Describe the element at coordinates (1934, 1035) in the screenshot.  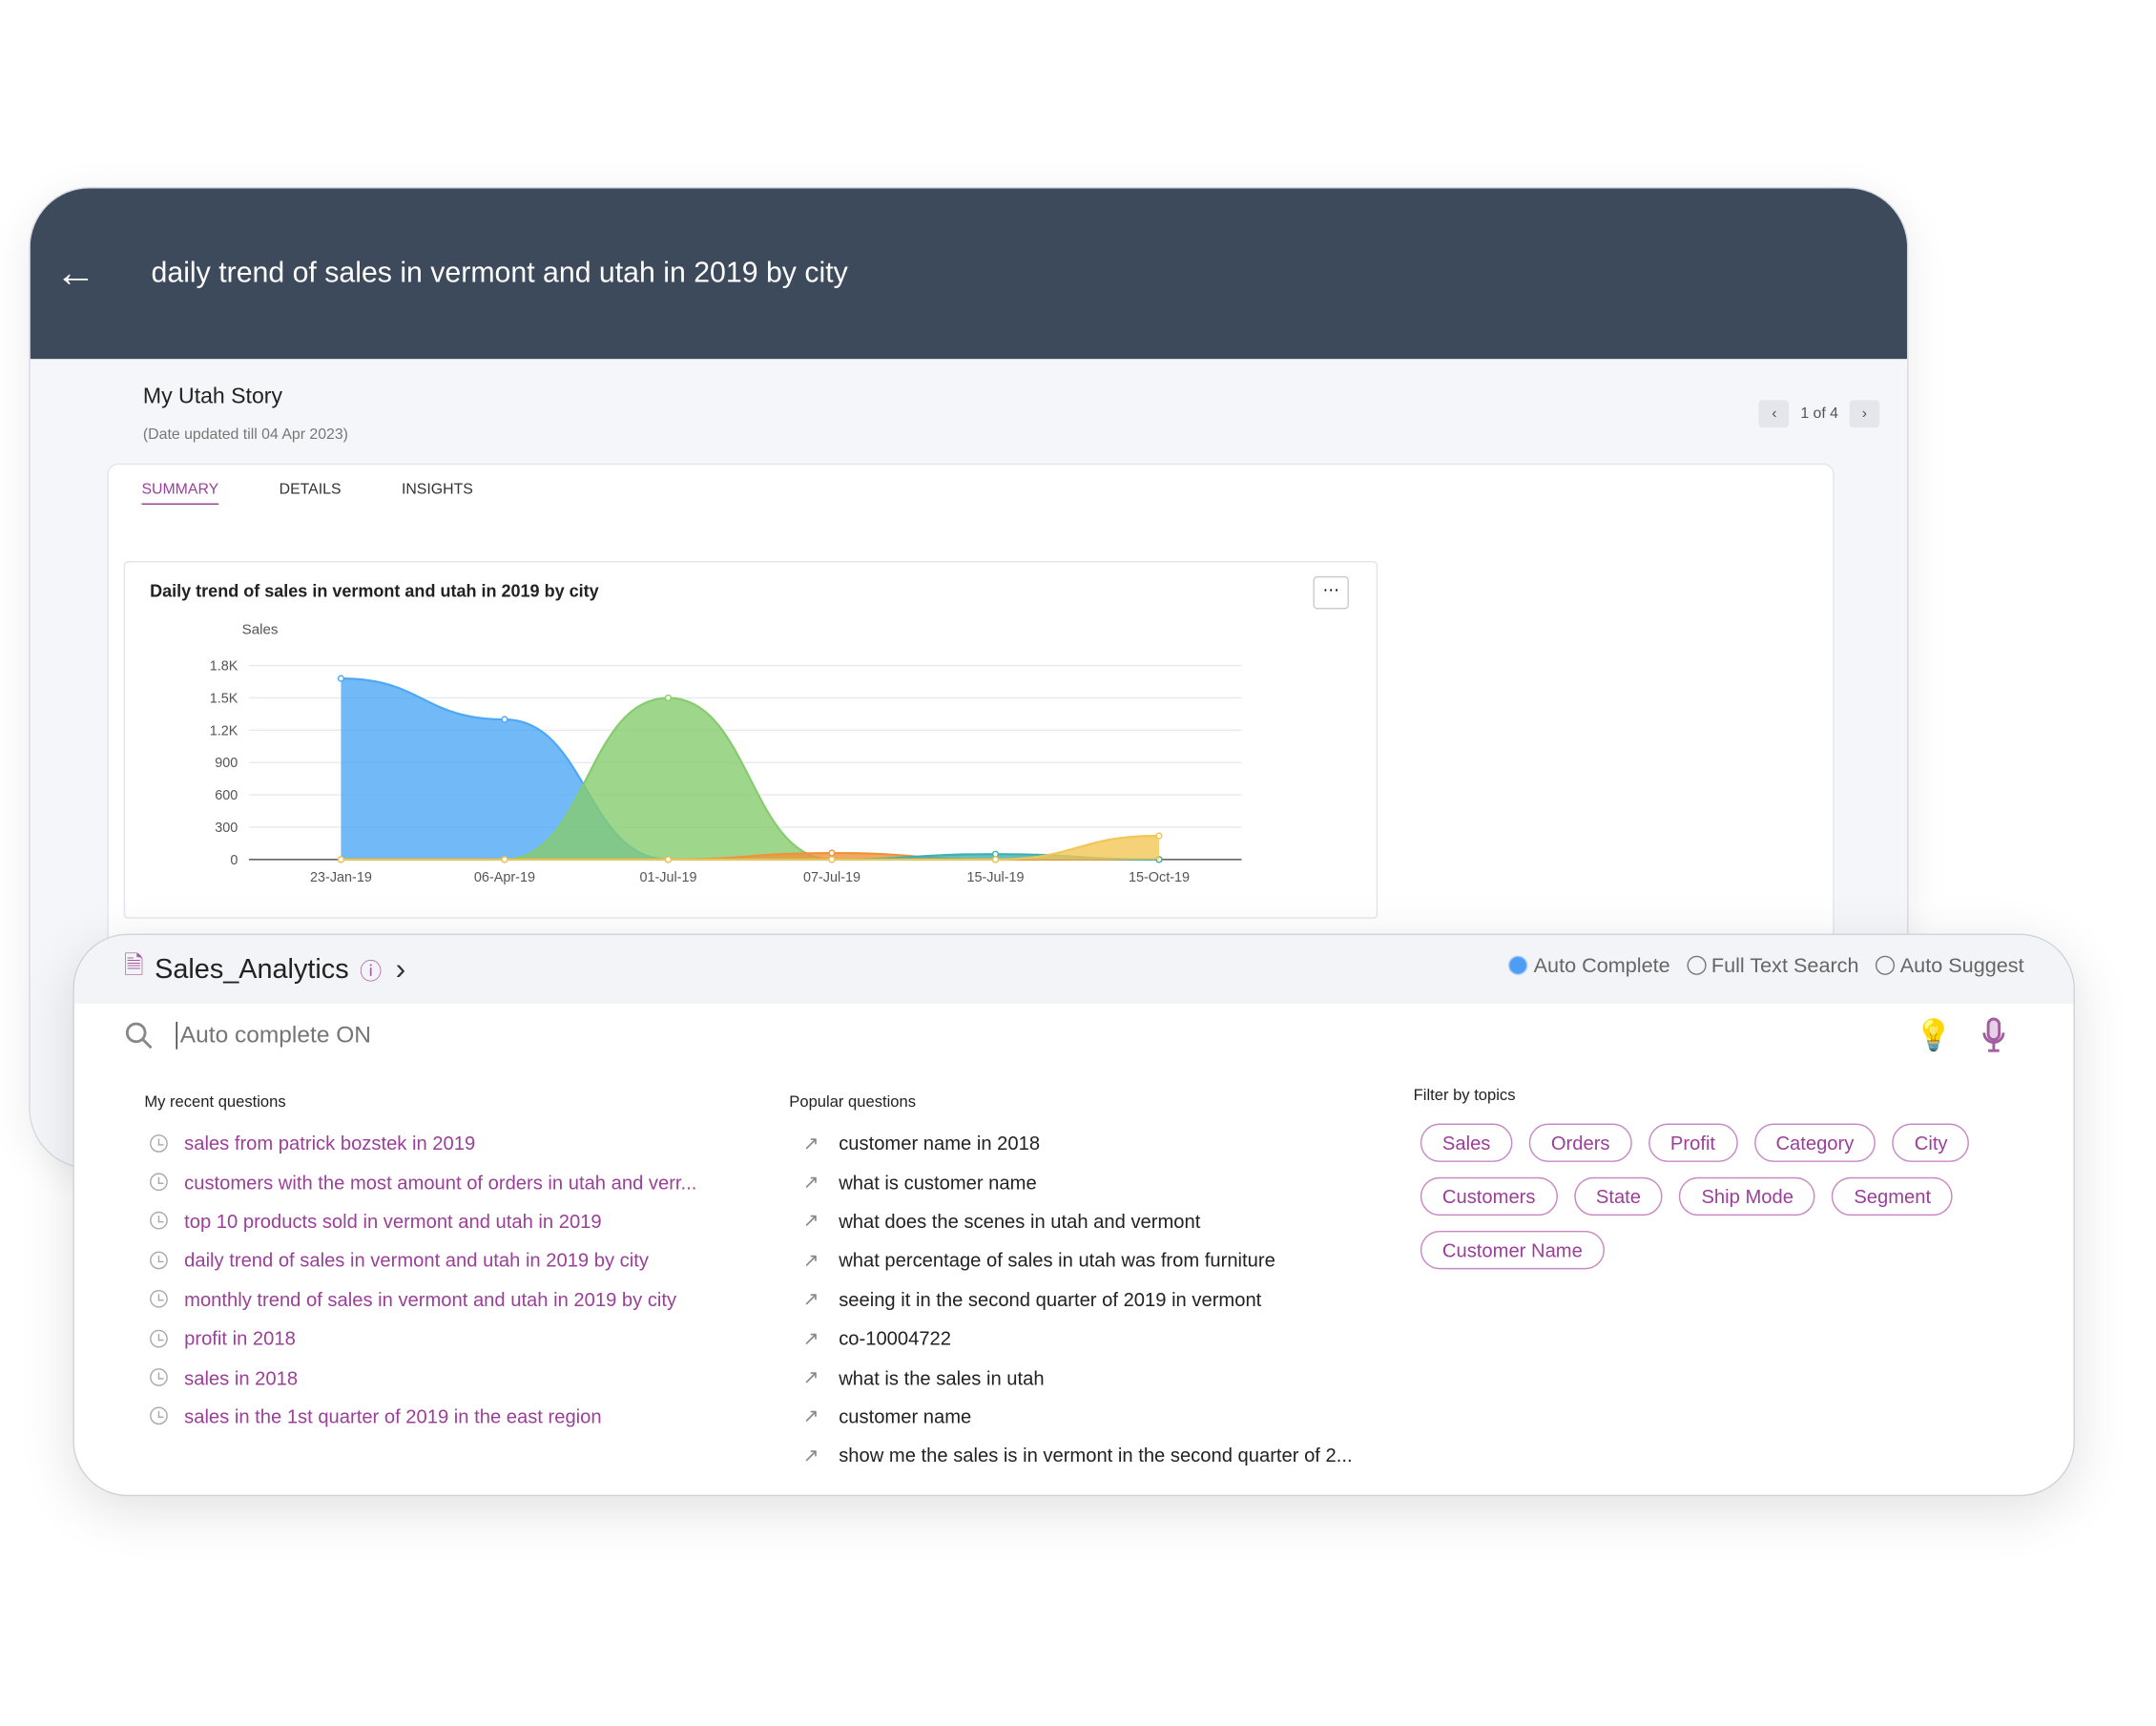
I see `lightbulb-icon: 💡` at that location.